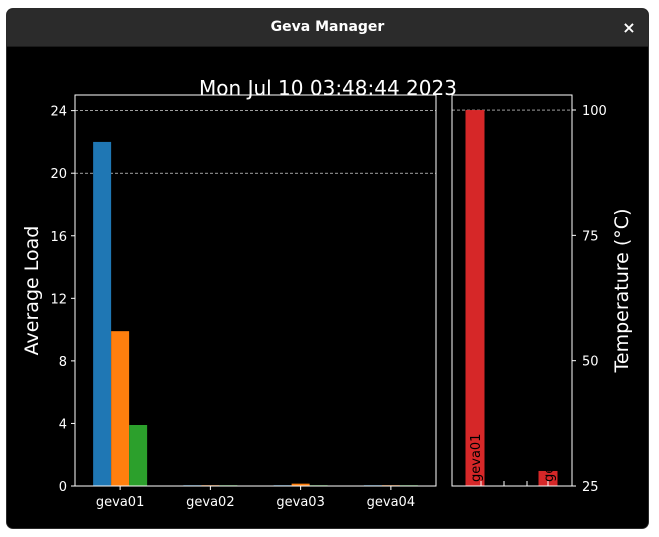 The height and width of the screenshot is (537, 659). I want to click on window-title: Geva Manager, so click(327, 27).